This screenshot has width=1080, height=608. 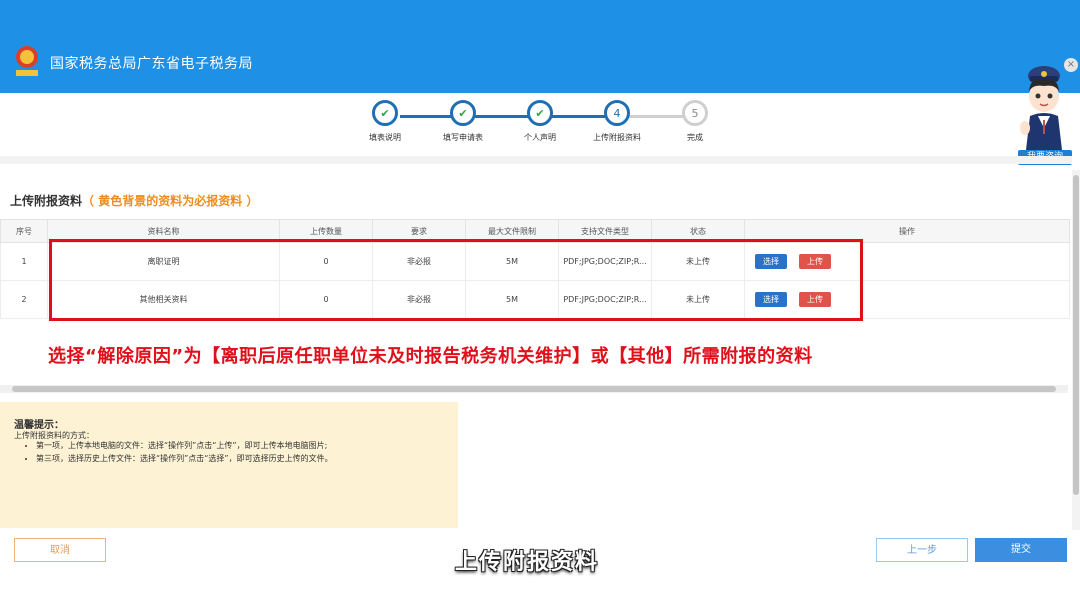 I want to click on section-title: 上传附报资料（ 黄色背景的资料为必报资料 ）, so click(x=134, y=200).